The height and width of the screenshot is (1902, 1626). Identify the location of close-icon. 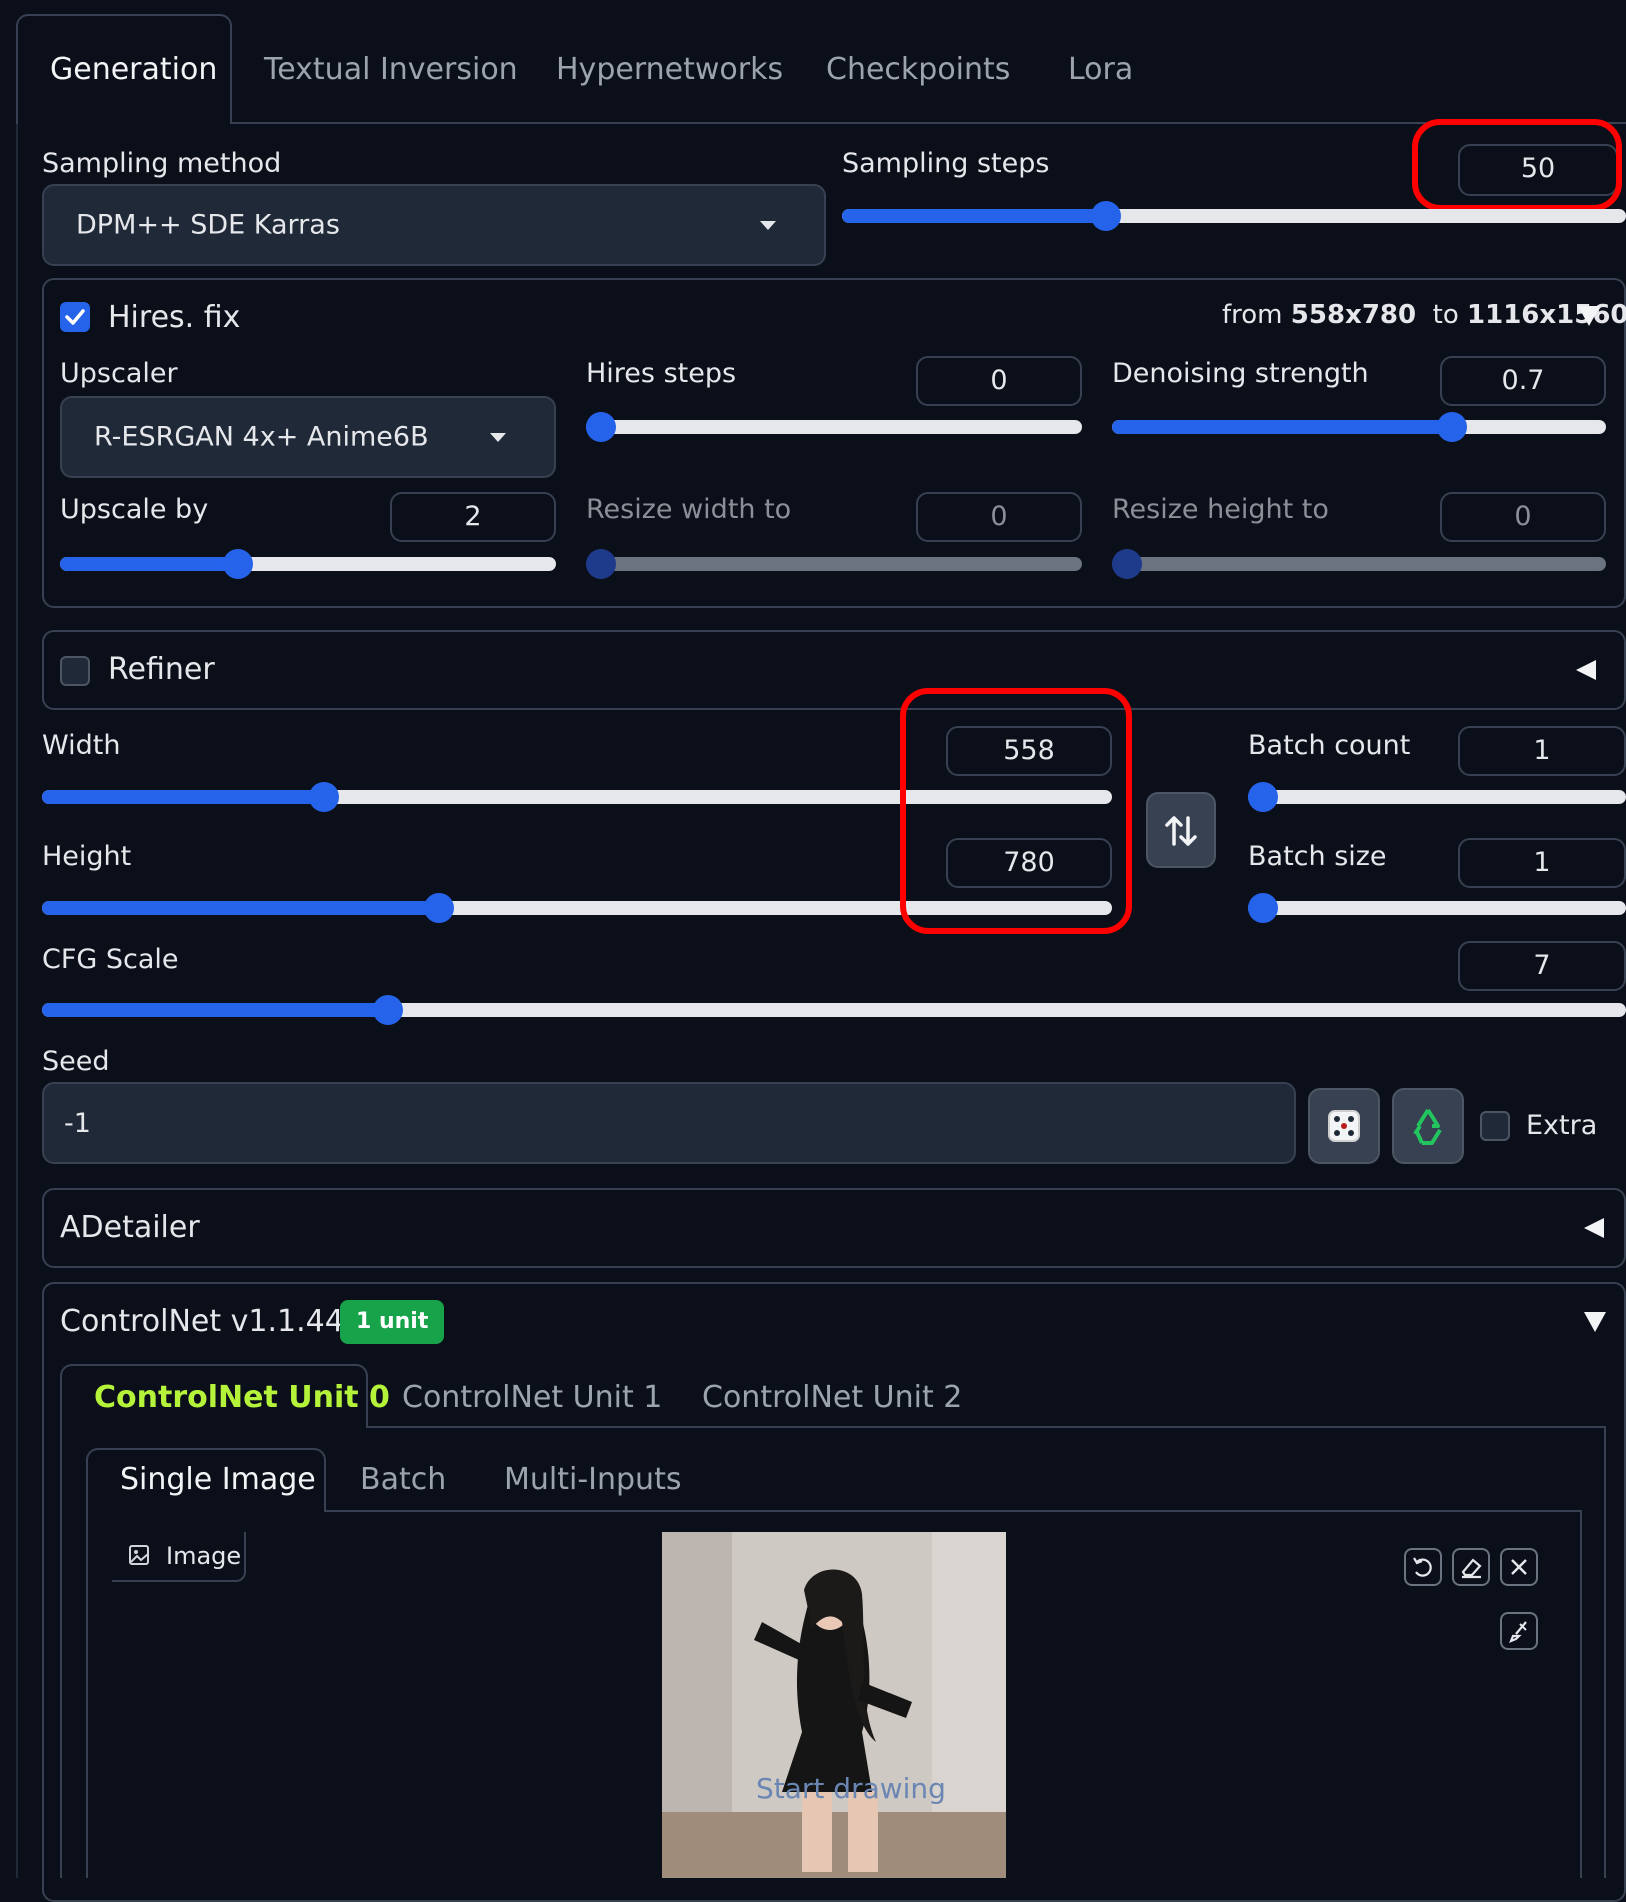
(1519, 1567).